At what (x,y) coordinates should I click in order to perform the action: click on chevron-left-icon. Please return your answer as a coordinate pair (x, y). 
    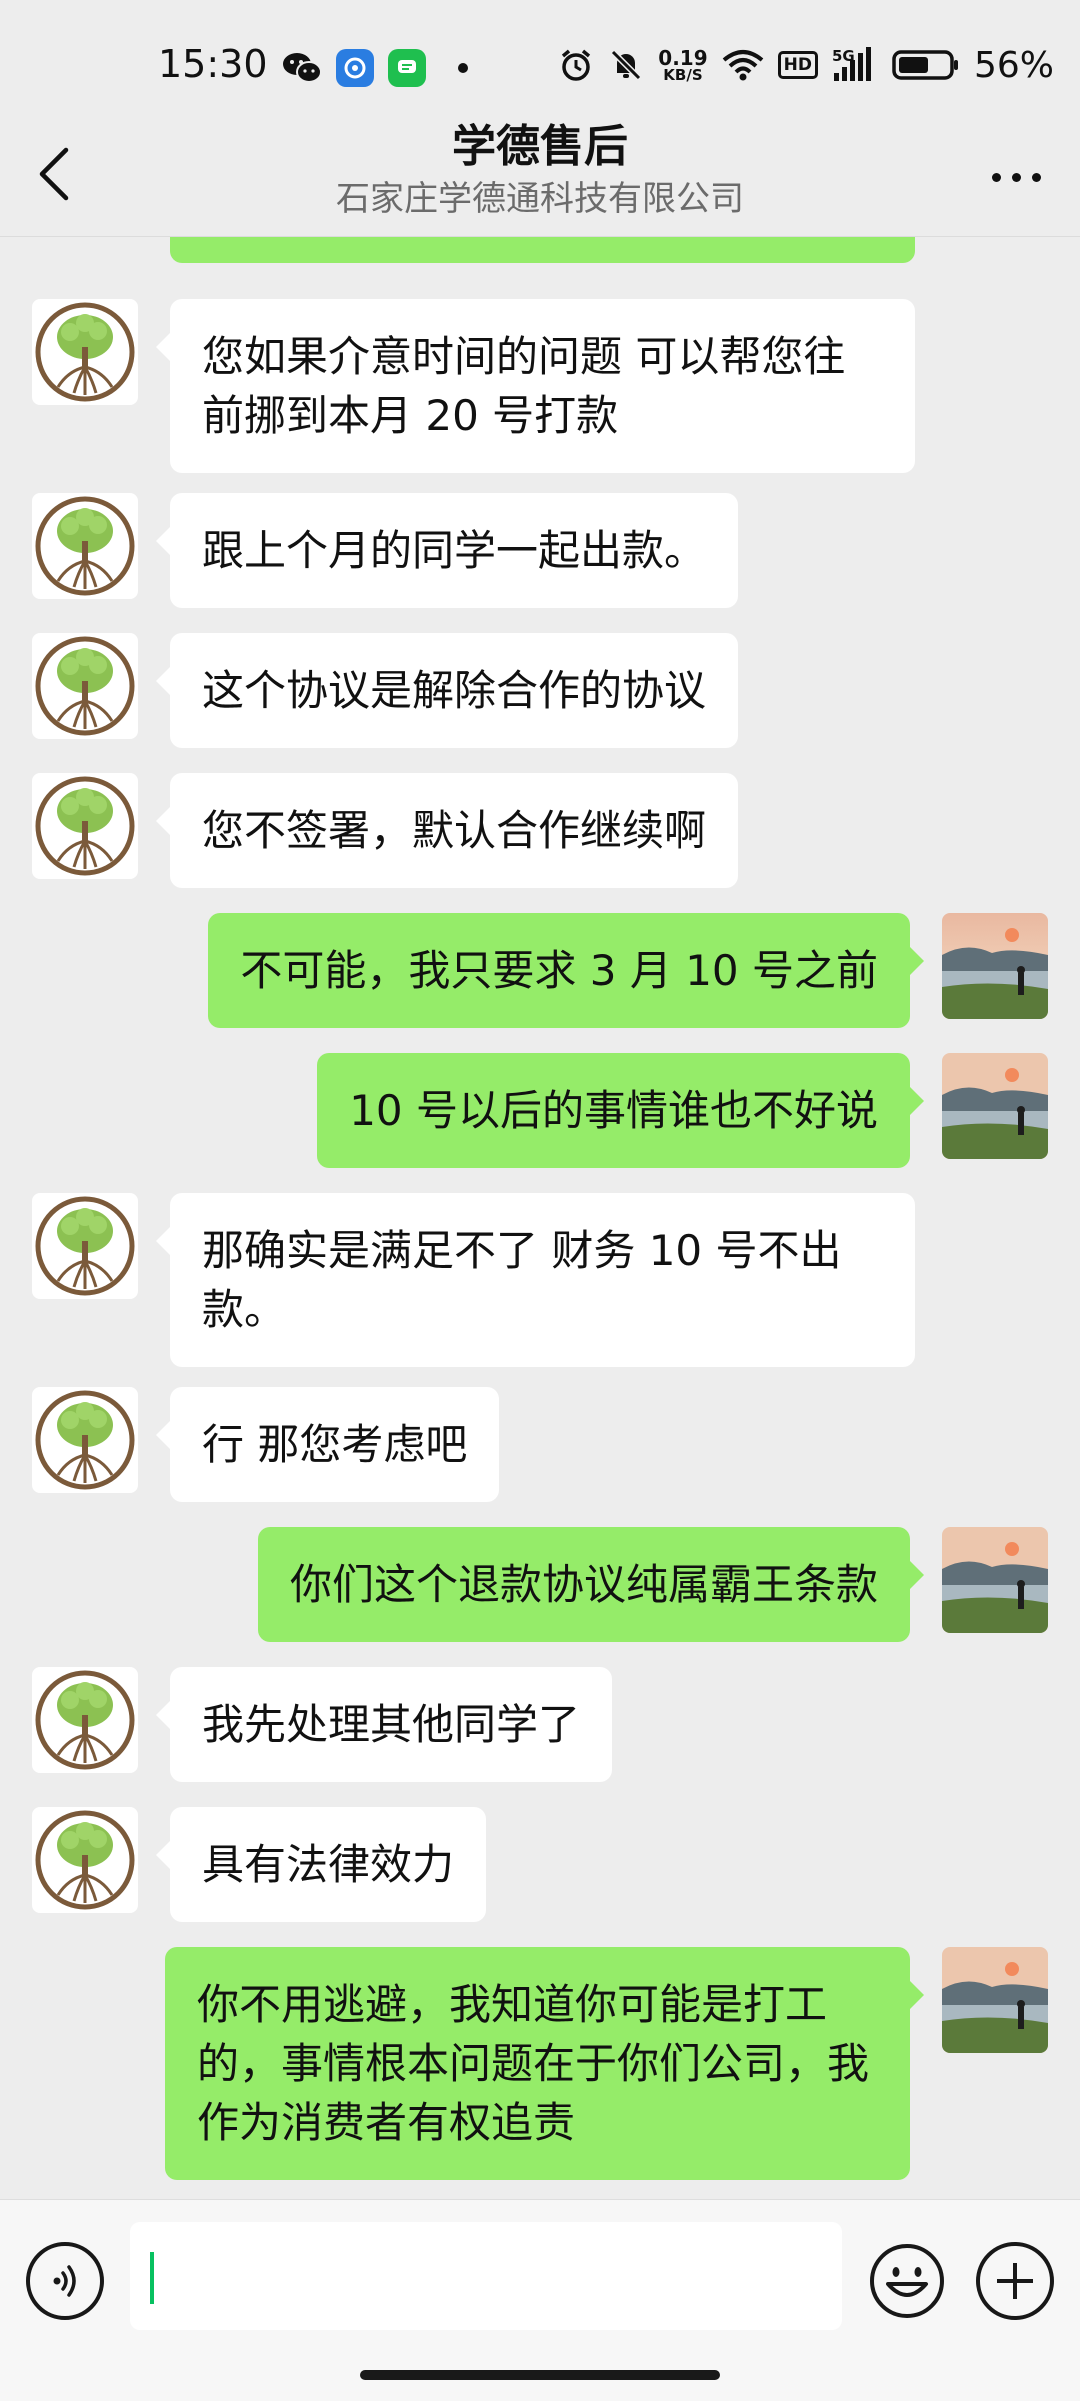
    Looking at the image, I should click on (54, 174).